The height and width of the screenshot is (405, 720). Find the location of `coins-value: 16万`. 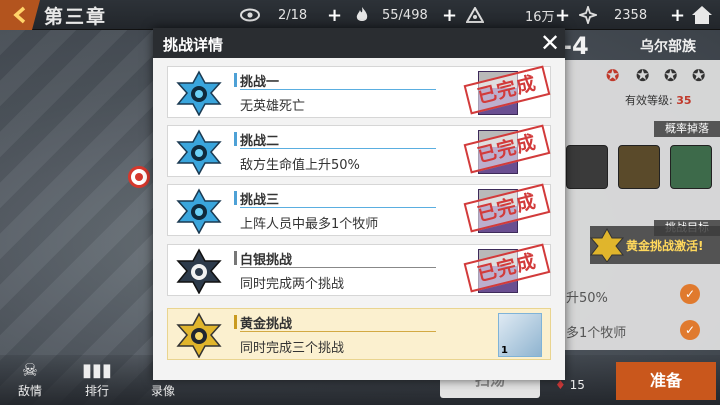

coins-value: 16万 is located at coordinates (540, 17).